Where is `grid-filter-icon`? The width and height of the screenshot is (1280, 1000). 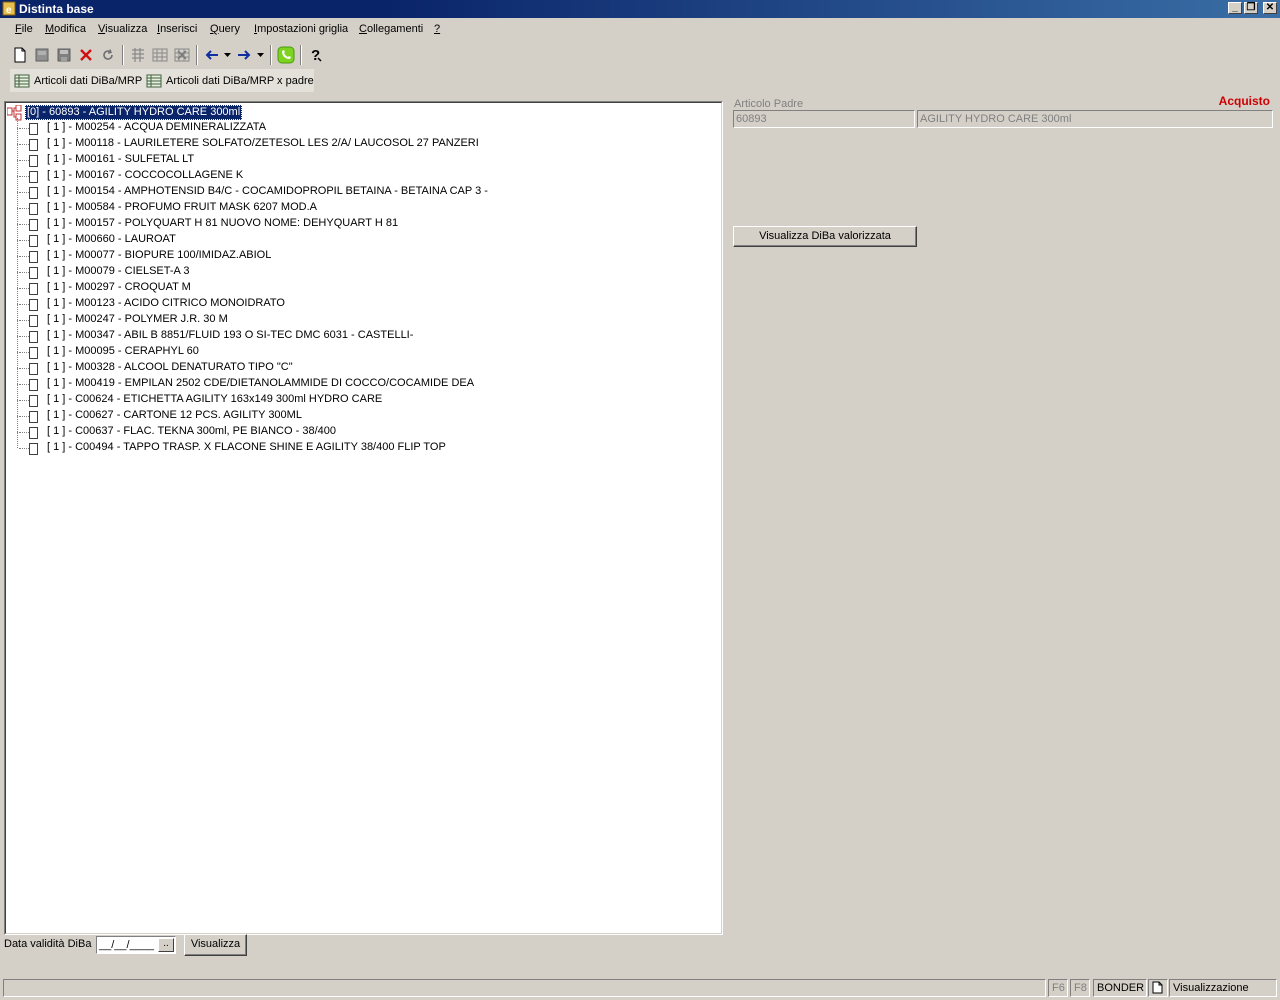 grid-filter-icon is located at coordinates (138, 55).